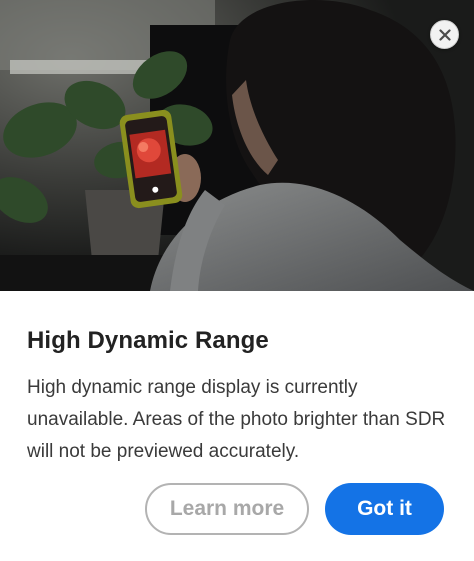 This screenshot has height=561, width=474. What do you see at coordinates (227, 509) in the screenshot?
I see `learn-more-button: Learn more` at bounding box center [227, 509].